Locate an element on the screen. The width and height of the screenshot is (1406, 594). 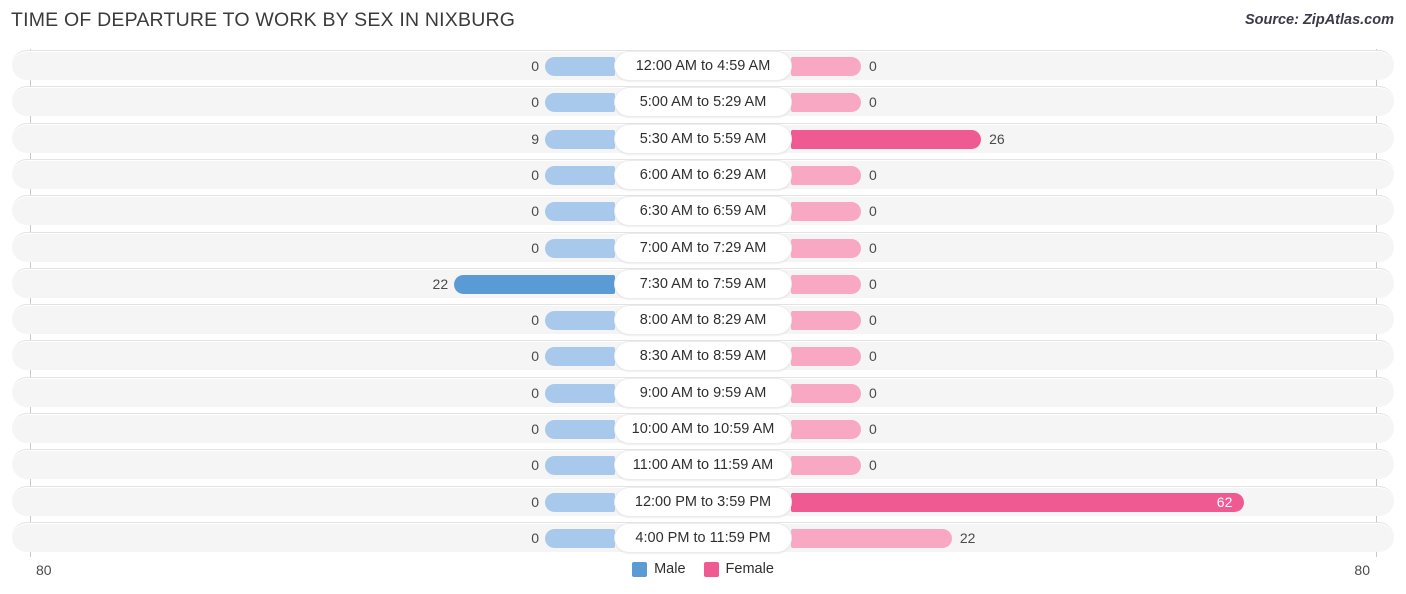
bar-value-male: 9 is located at coordinates (535, 138).